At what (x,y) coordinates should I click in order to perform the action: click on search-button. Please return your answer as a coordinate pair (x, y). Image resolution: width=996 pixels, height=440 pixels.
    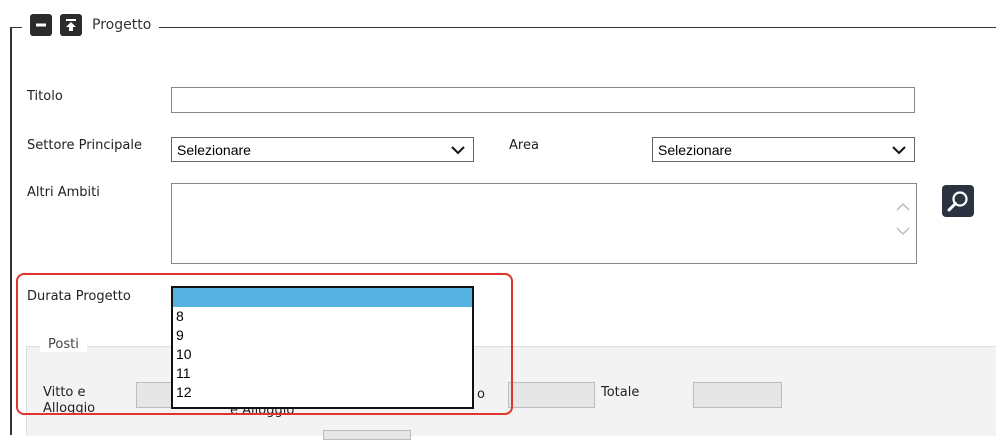
    Looking at the image, I should click on (958, 201).